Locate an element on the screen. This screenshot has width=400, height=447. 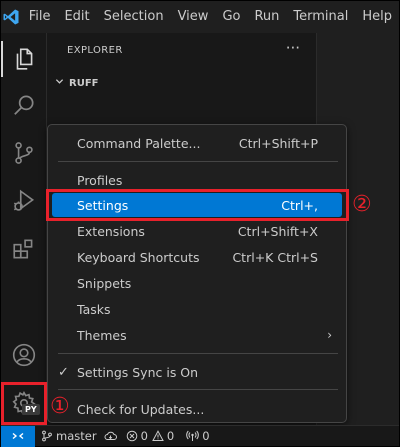
menu-label: Extensions is located at coordinates (111, 231).